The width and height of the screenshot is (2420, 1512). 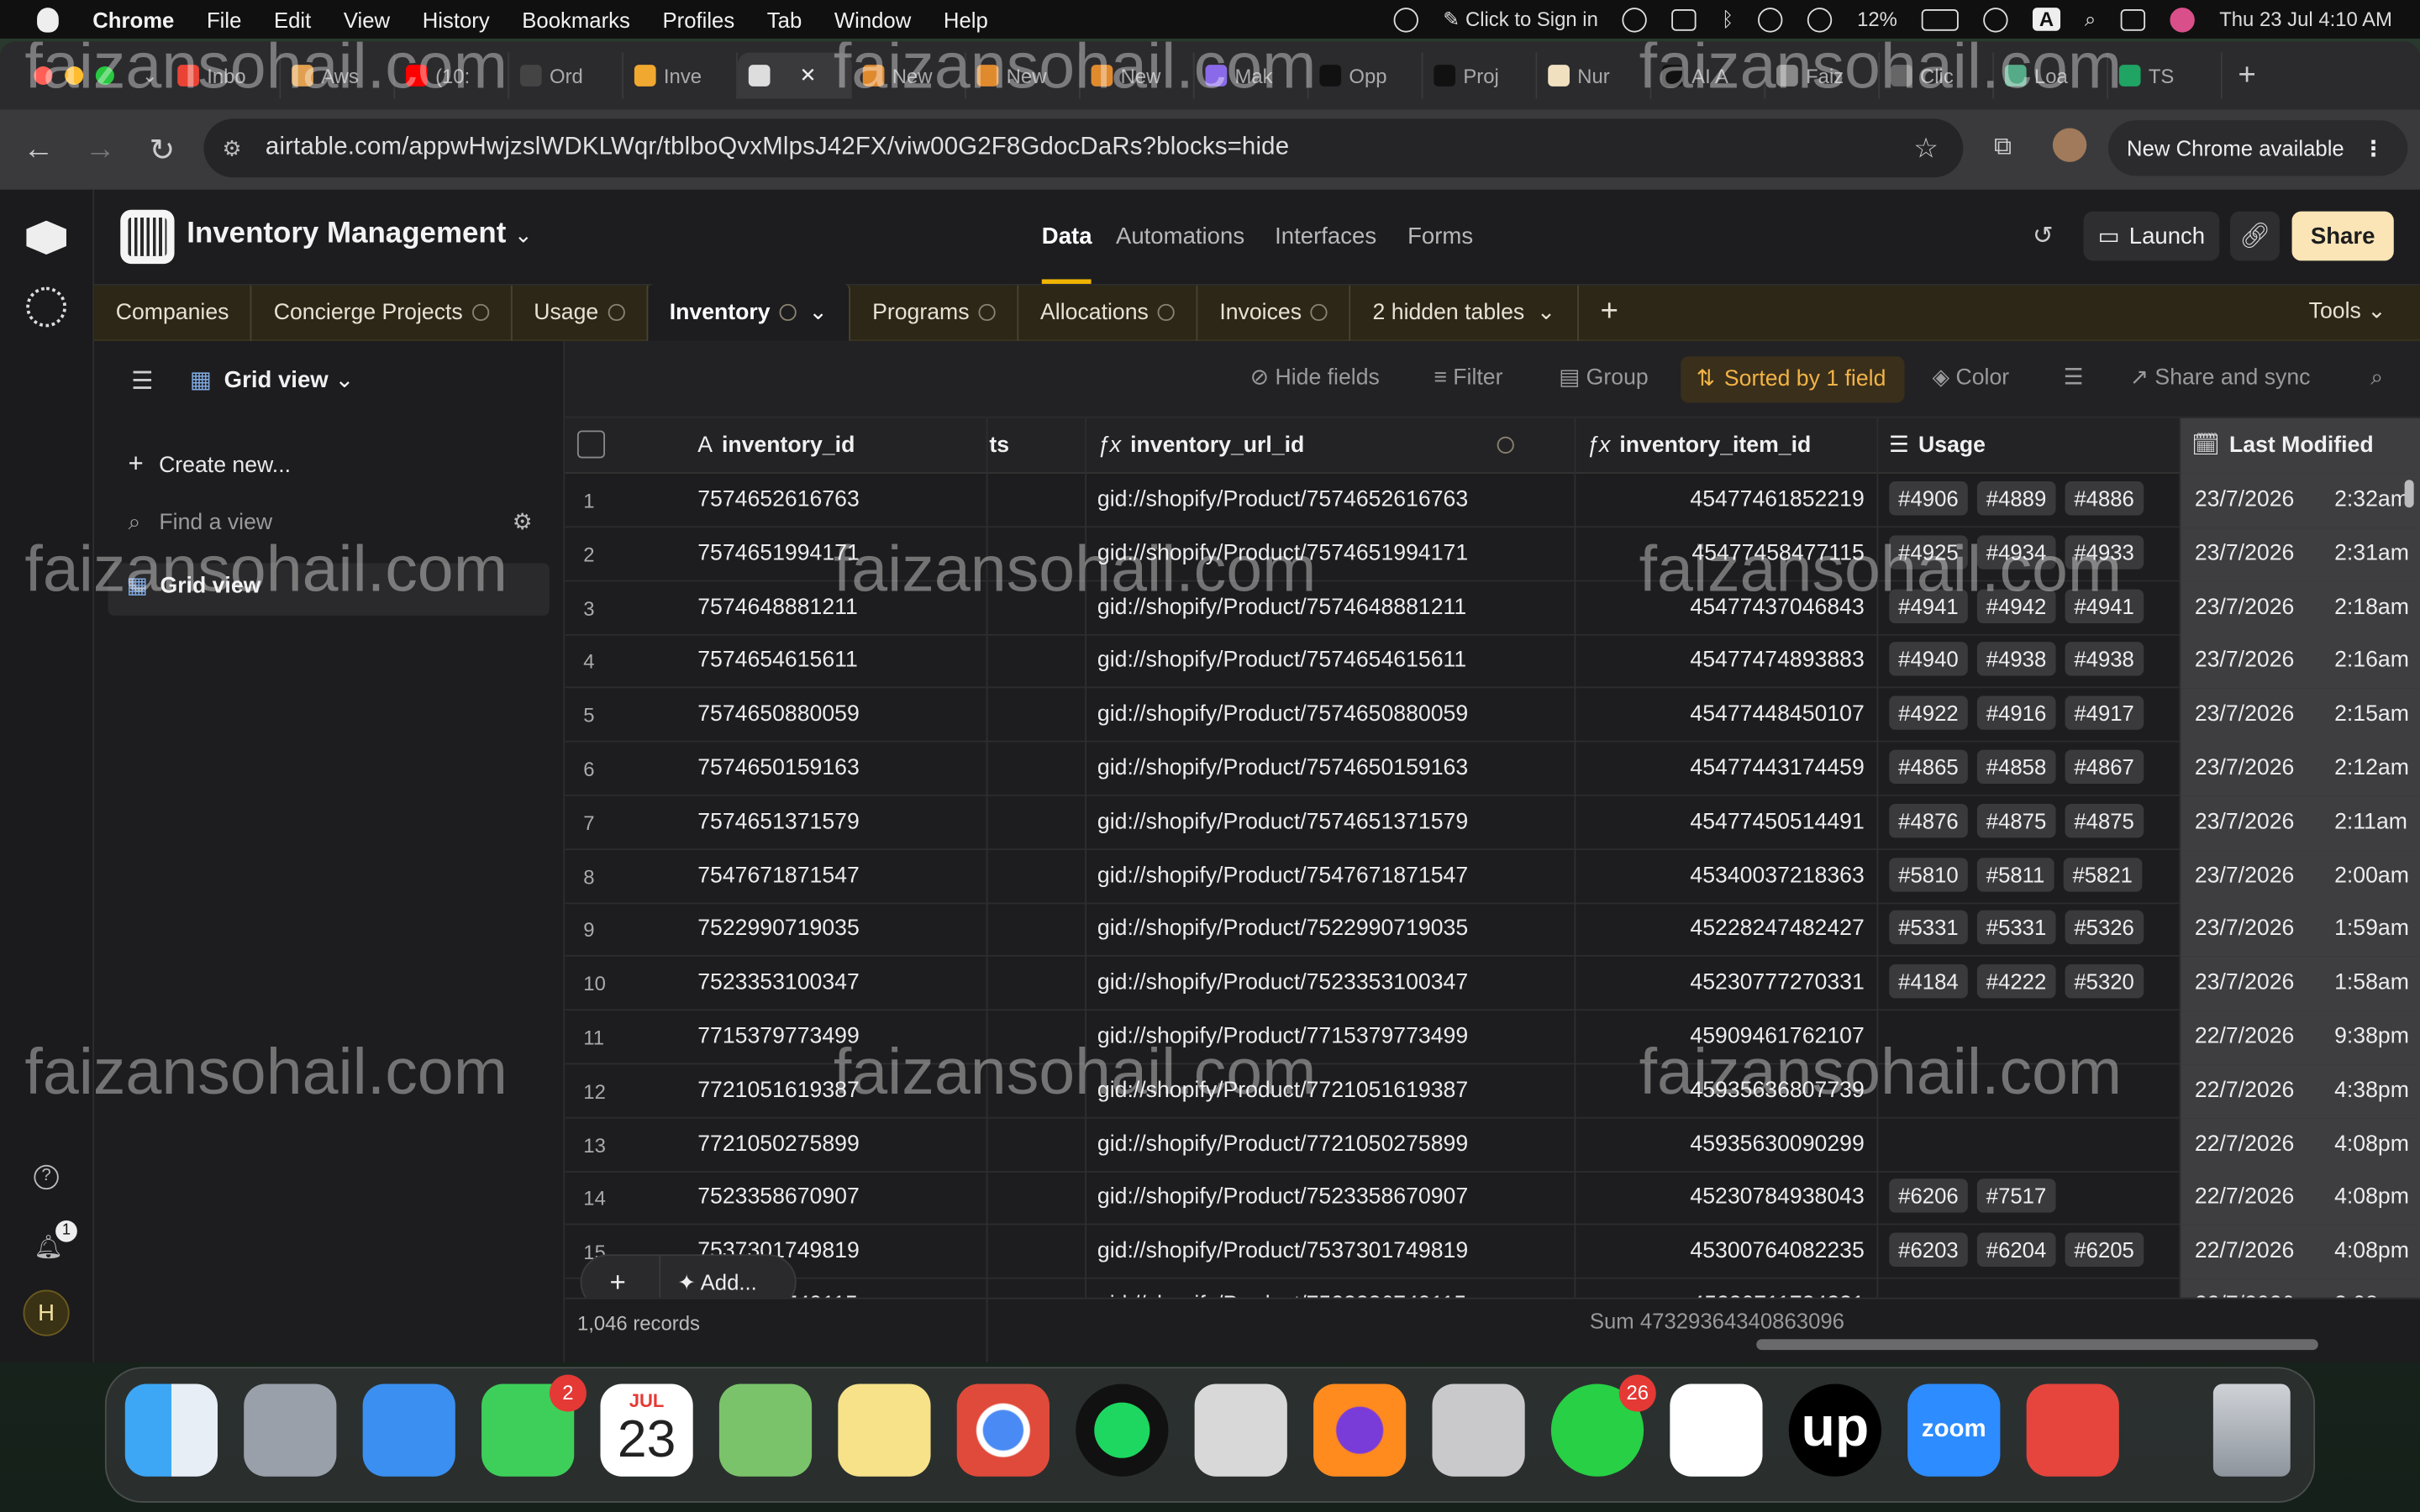 What do you see at coordinates (2151, 236) in the screenshot?
I see `launch-button: ▭ Launch` at bounding box center [2151, 236].